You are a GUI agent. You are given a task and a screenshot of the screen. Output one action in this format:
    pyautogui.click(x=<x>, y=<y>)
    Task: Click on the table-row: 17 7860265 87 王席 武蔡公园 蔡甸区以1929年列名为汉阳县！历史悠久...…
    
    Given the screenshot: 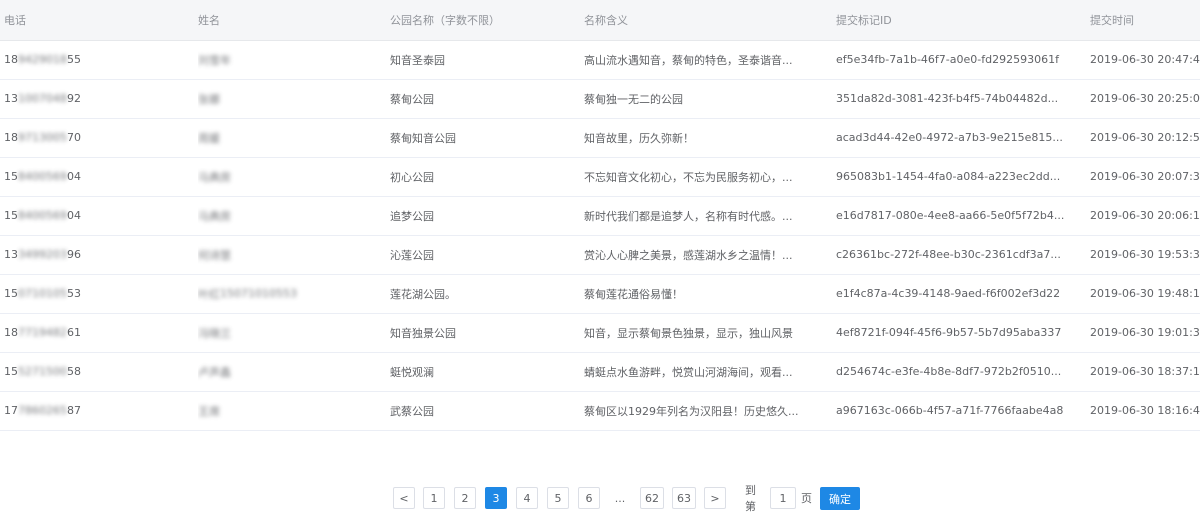 What is the action you would take?
    pyautogui.click(x=600, y=411)
    